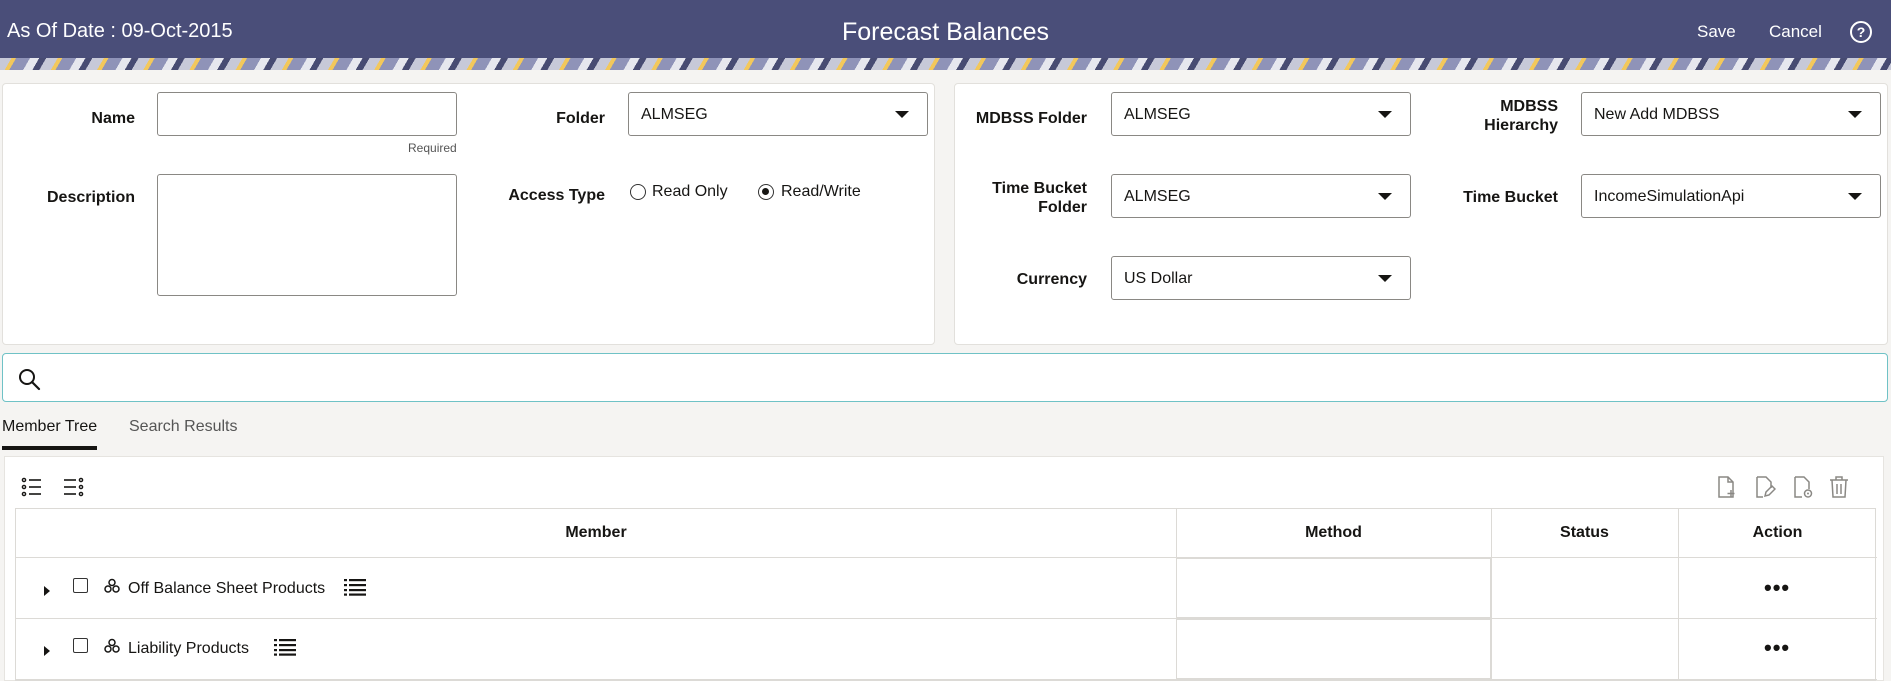  What do you see at coordinates (1716, 32) in the screenshot?
I see `save-button: Save` at bounding box center [1716, 32].